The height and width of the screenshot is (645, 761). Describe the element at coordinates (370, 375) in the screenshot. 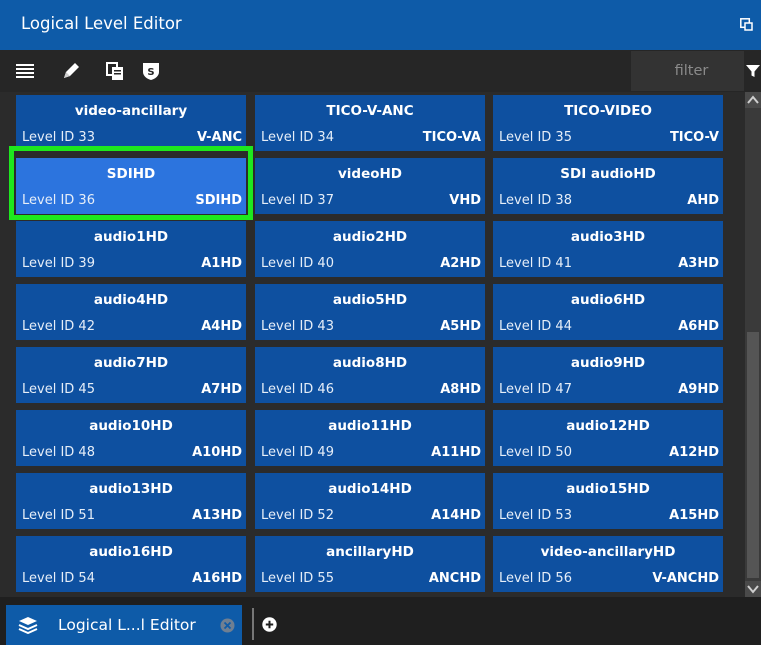

I see `level-tile: audio8HD Level ID 46 A8HD` at that location.